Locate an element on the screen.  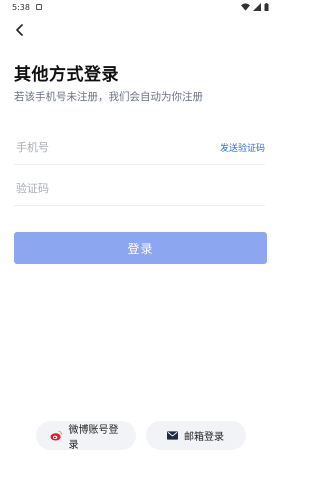
battery-icon is located at coordinates (266, 7).